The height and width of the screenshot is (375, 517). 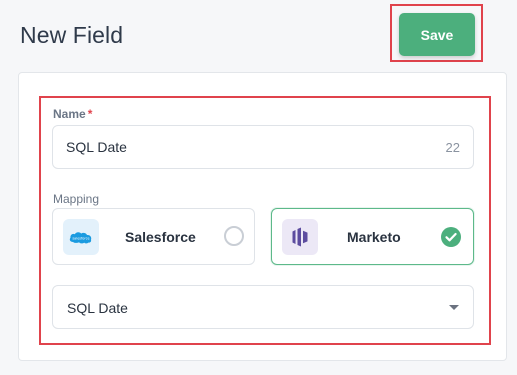 I want to click on char-count: 22, so click(x=452, y=147).